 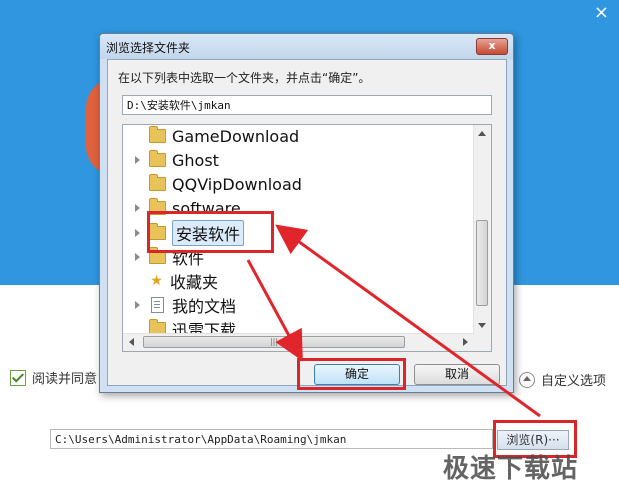 I want to click on cancel-button: 取消, so click(x=457, y=374).